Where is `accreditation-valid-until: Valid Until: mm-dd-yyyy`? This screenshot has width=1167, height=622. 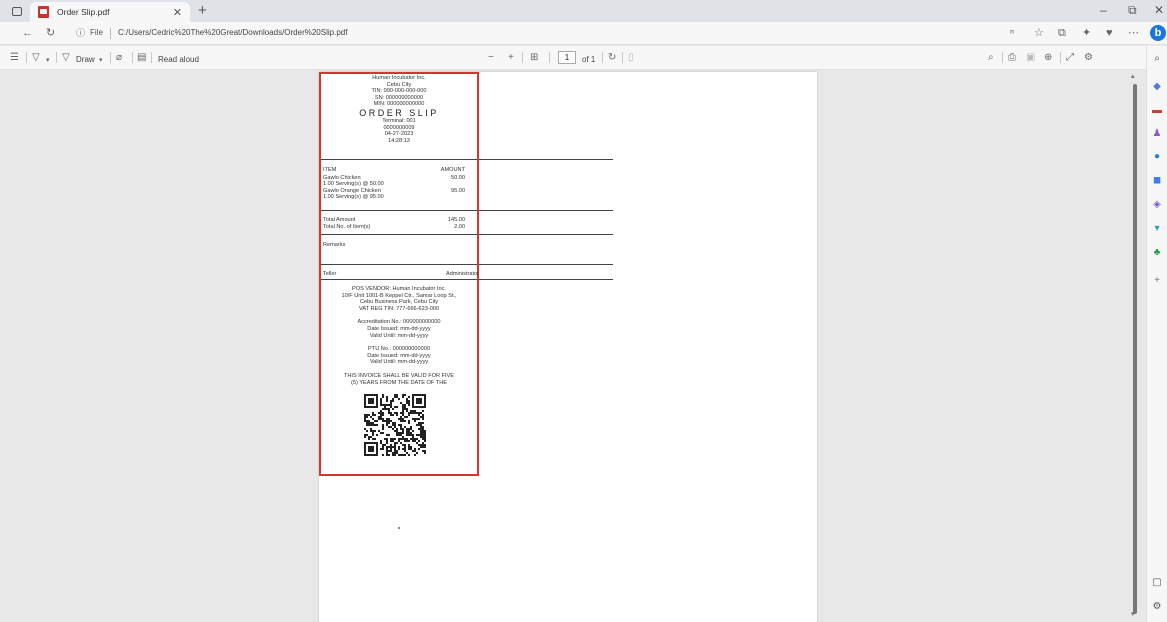 accreditation-valid-until: Valid Until: mm-dd-yyyy is located at coordinates (399, 335).